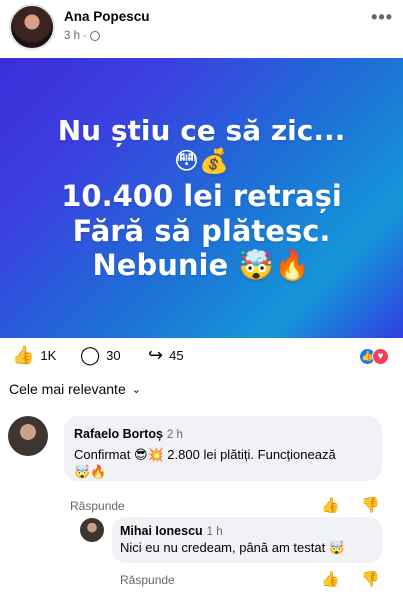  What do you see at coordinates (382, 17) in the screenshot?
I see `more-options-icon: •••` at bounding box center [382, 17].